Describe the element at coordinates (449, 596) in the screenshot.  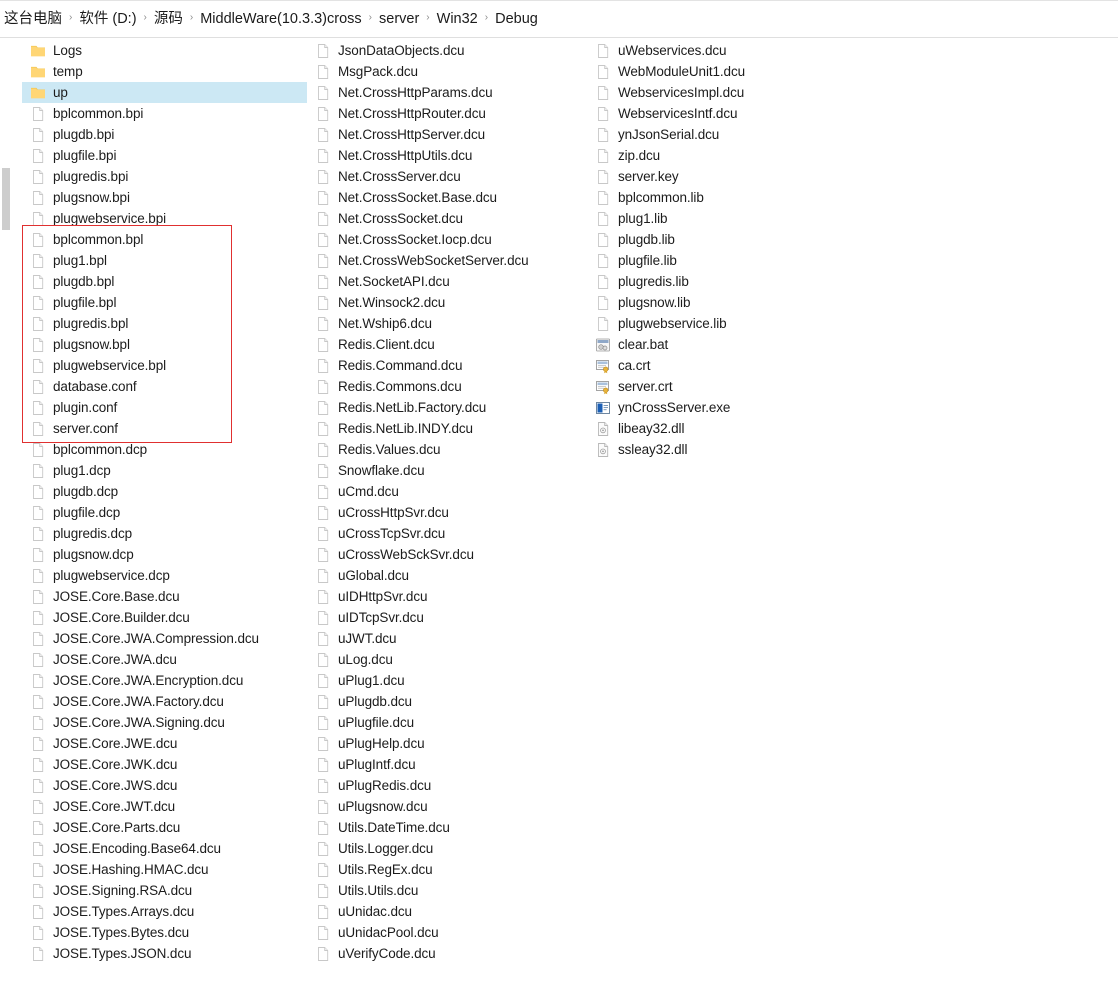
I see `file-row: uIDHttpSvr.dcu` at that location.